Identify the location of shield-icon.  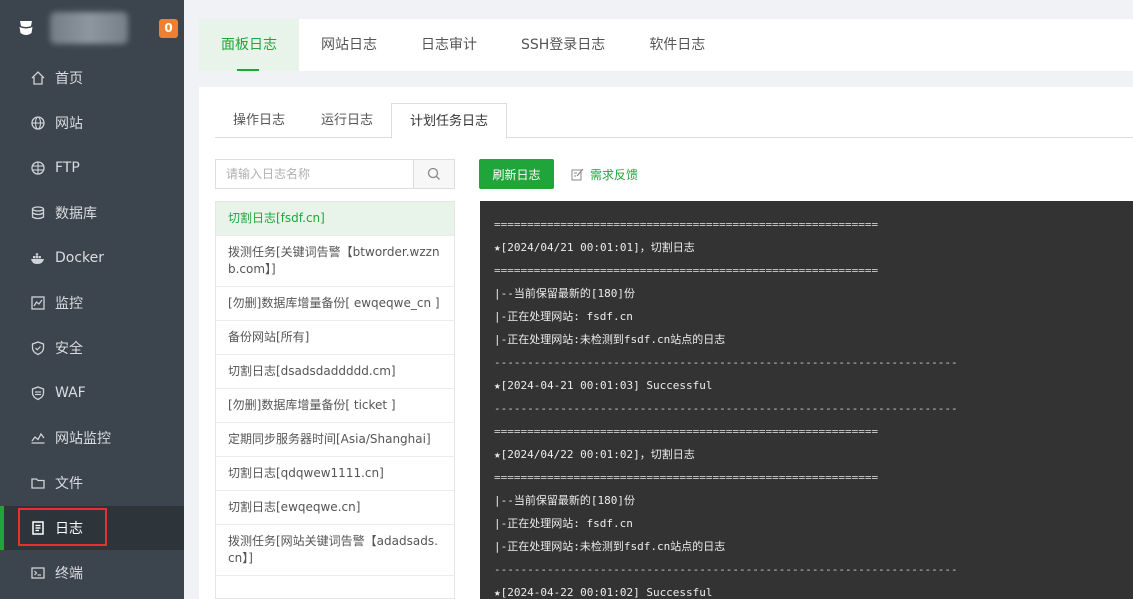
(38, 348).